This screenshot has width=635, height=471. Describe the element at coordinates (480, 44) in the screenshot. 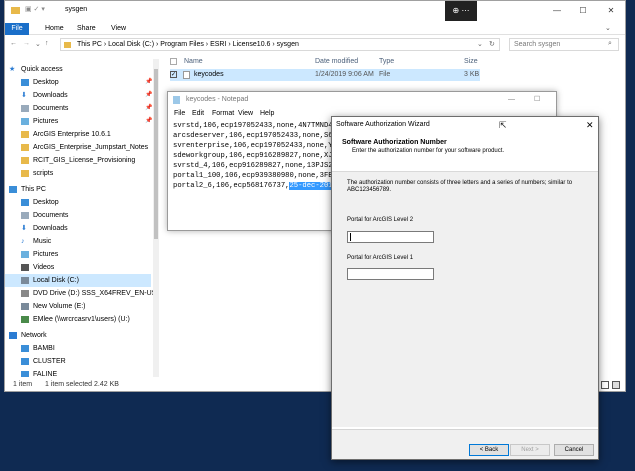

I see `dropdown-chevron-icon: ⌄` at that location.